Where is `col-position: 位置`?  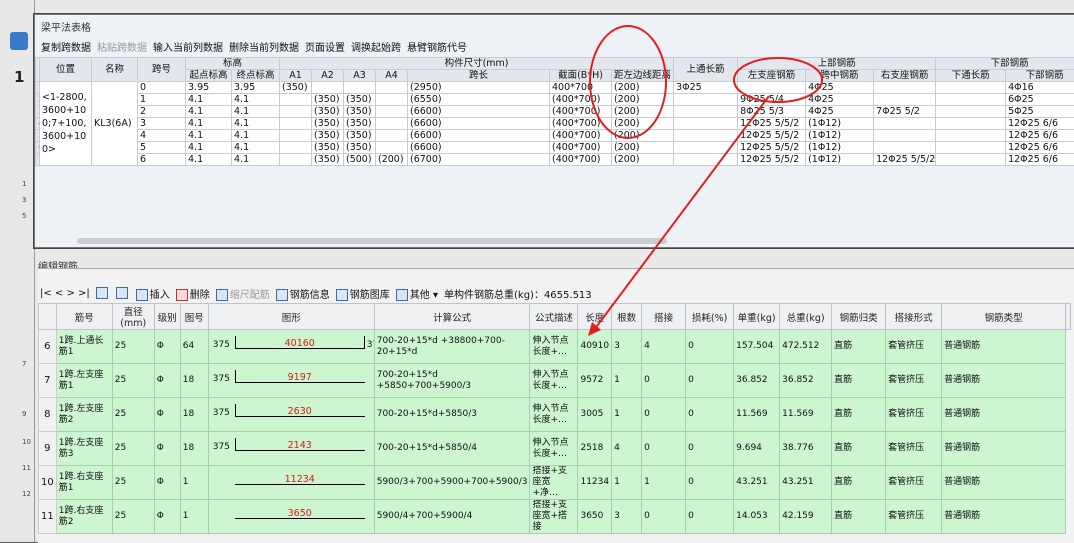 col-position: 位置 is located at coordinates (66, 70).